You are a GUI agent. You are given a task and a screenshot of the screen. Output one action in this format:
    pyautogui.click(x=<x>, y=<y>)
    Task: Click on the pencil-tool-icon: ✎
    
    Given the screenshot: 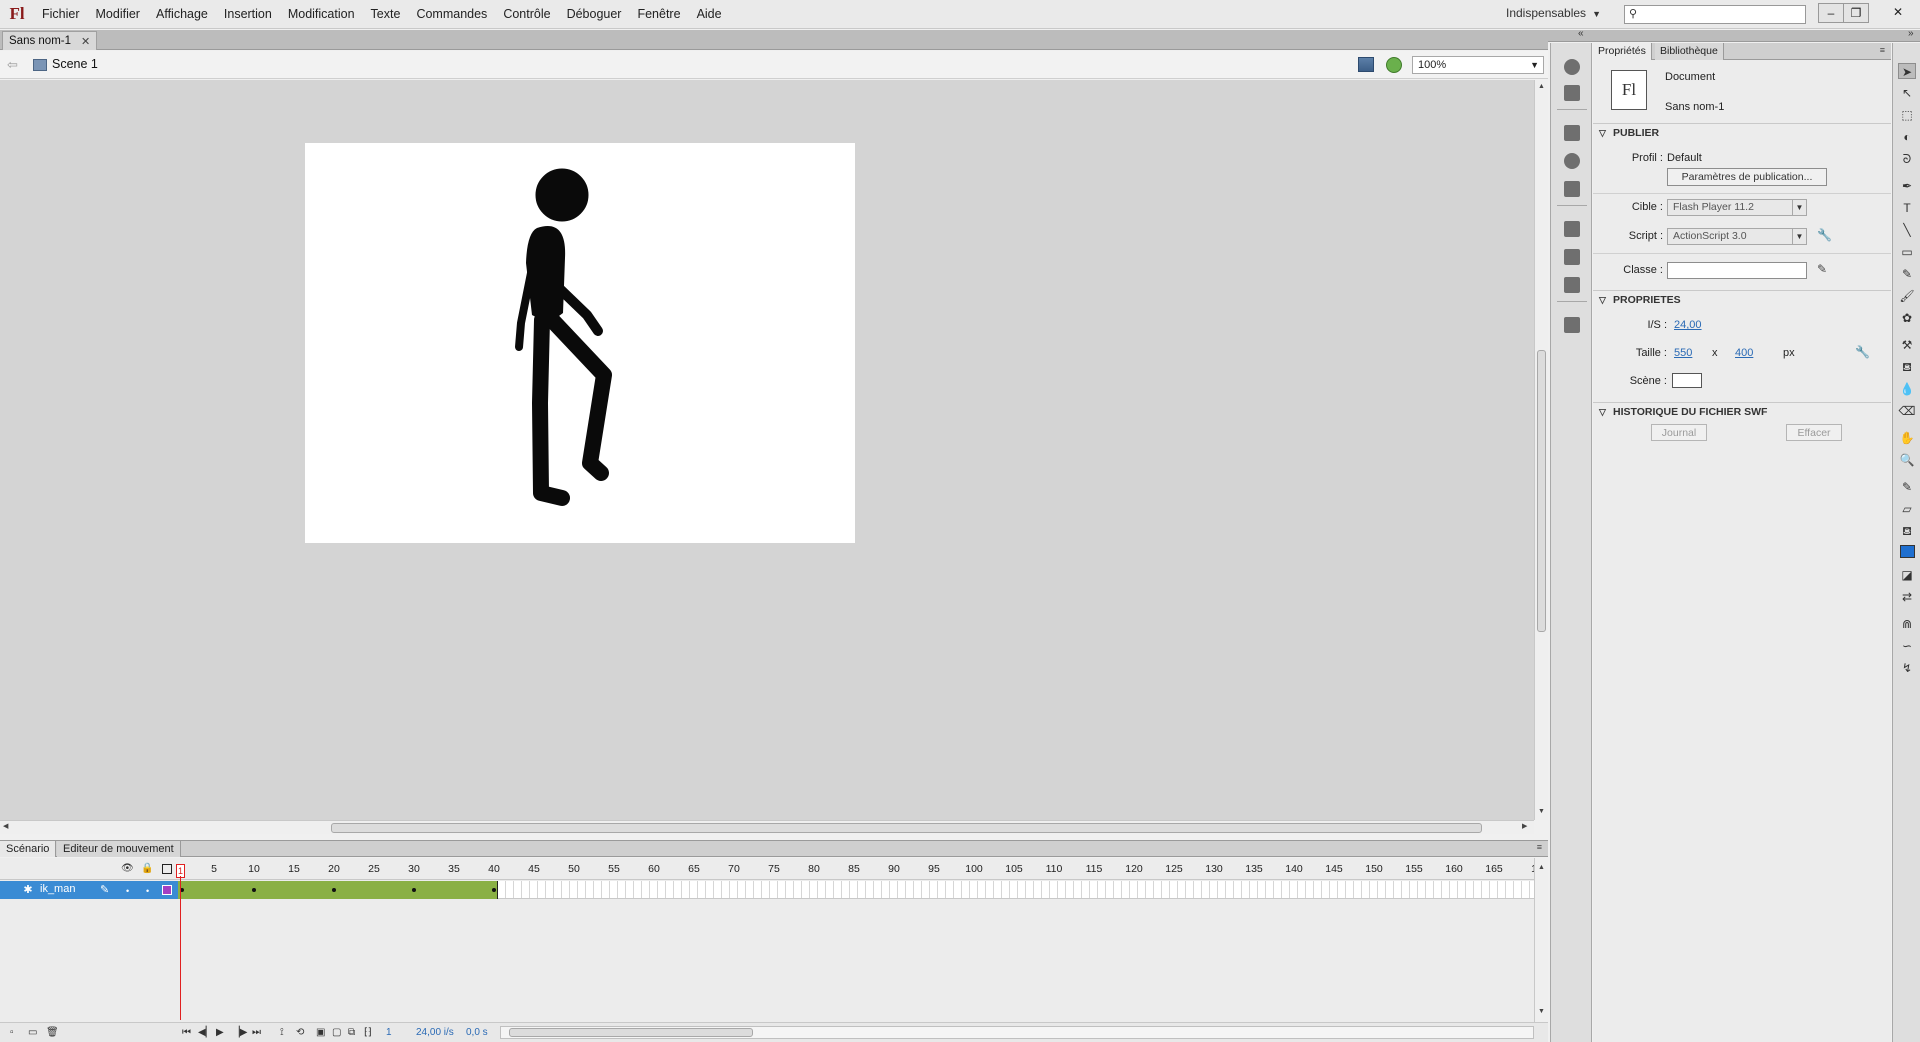 What is the action you would take?
    pyautogui.click(x=1907, y=274)
    